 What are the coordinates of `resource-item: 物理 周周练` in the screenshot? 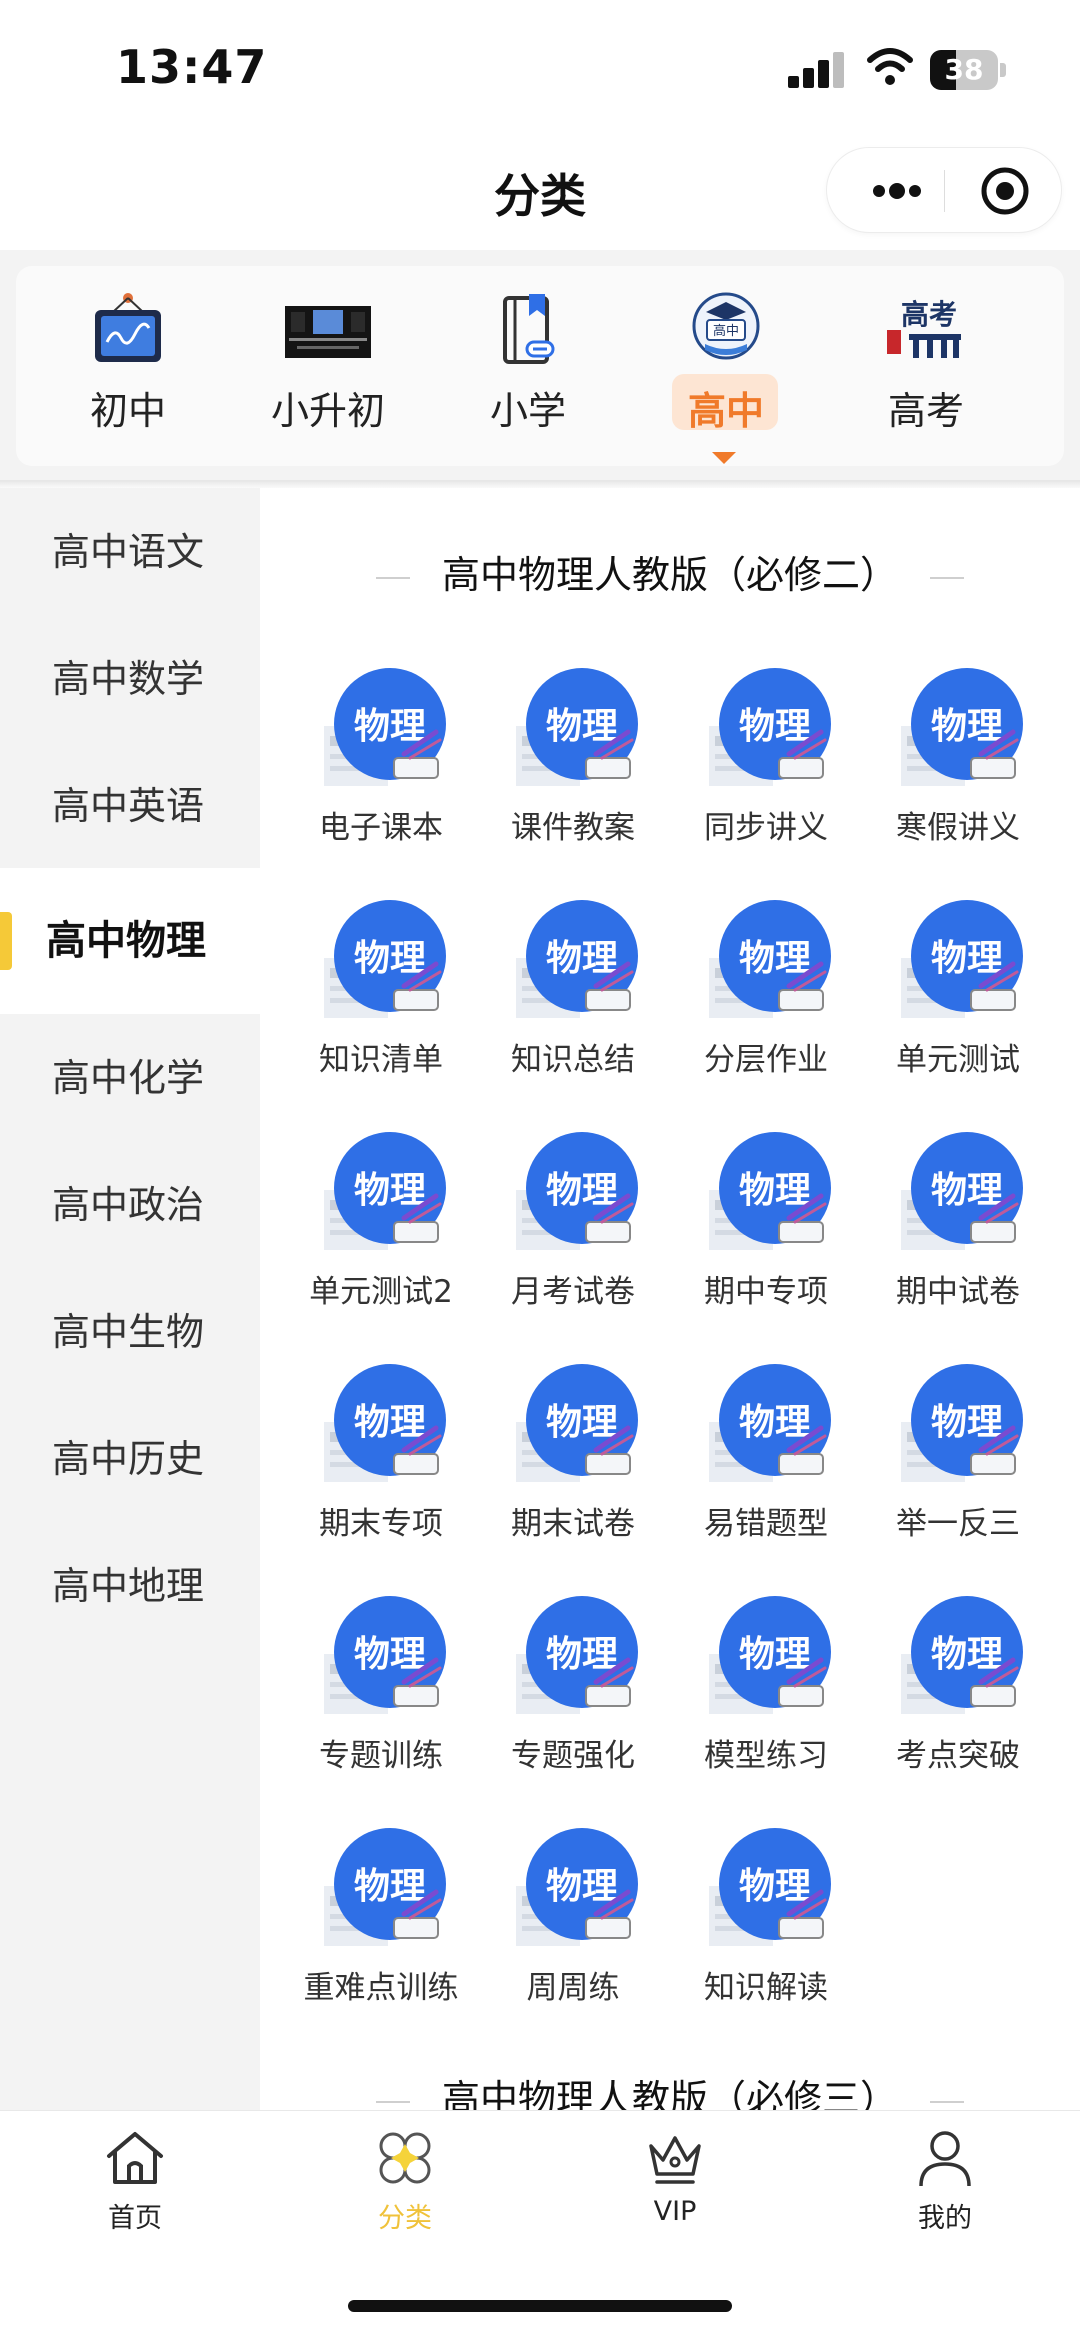 It's located at (573, 1926).